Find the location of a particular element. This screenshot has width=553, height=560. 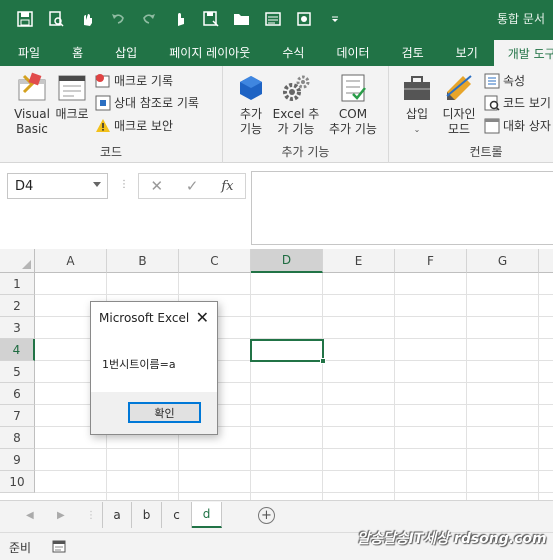

controls-group-label: 컨트롤 is located at coordinates (486, 152).